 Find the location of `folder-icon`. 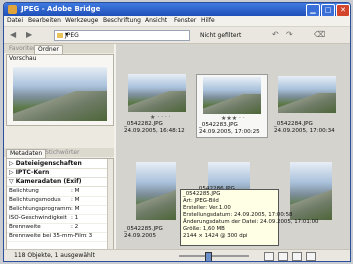

folder-icon is located at coordinates (60, 35).